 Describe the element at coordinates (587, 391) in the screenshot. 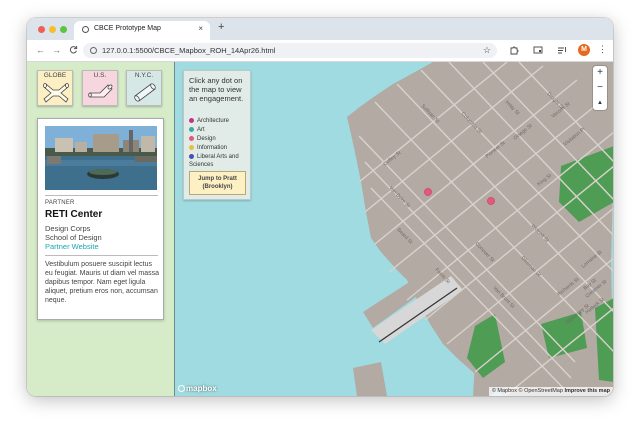

I see `improve-map-link: Improve this map` at that location.